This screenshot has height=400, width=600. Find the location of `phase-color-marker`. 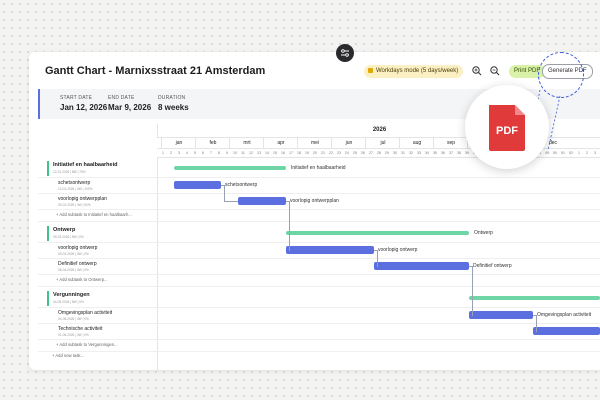

phase-color-marker is located at coordinates (48, 168).